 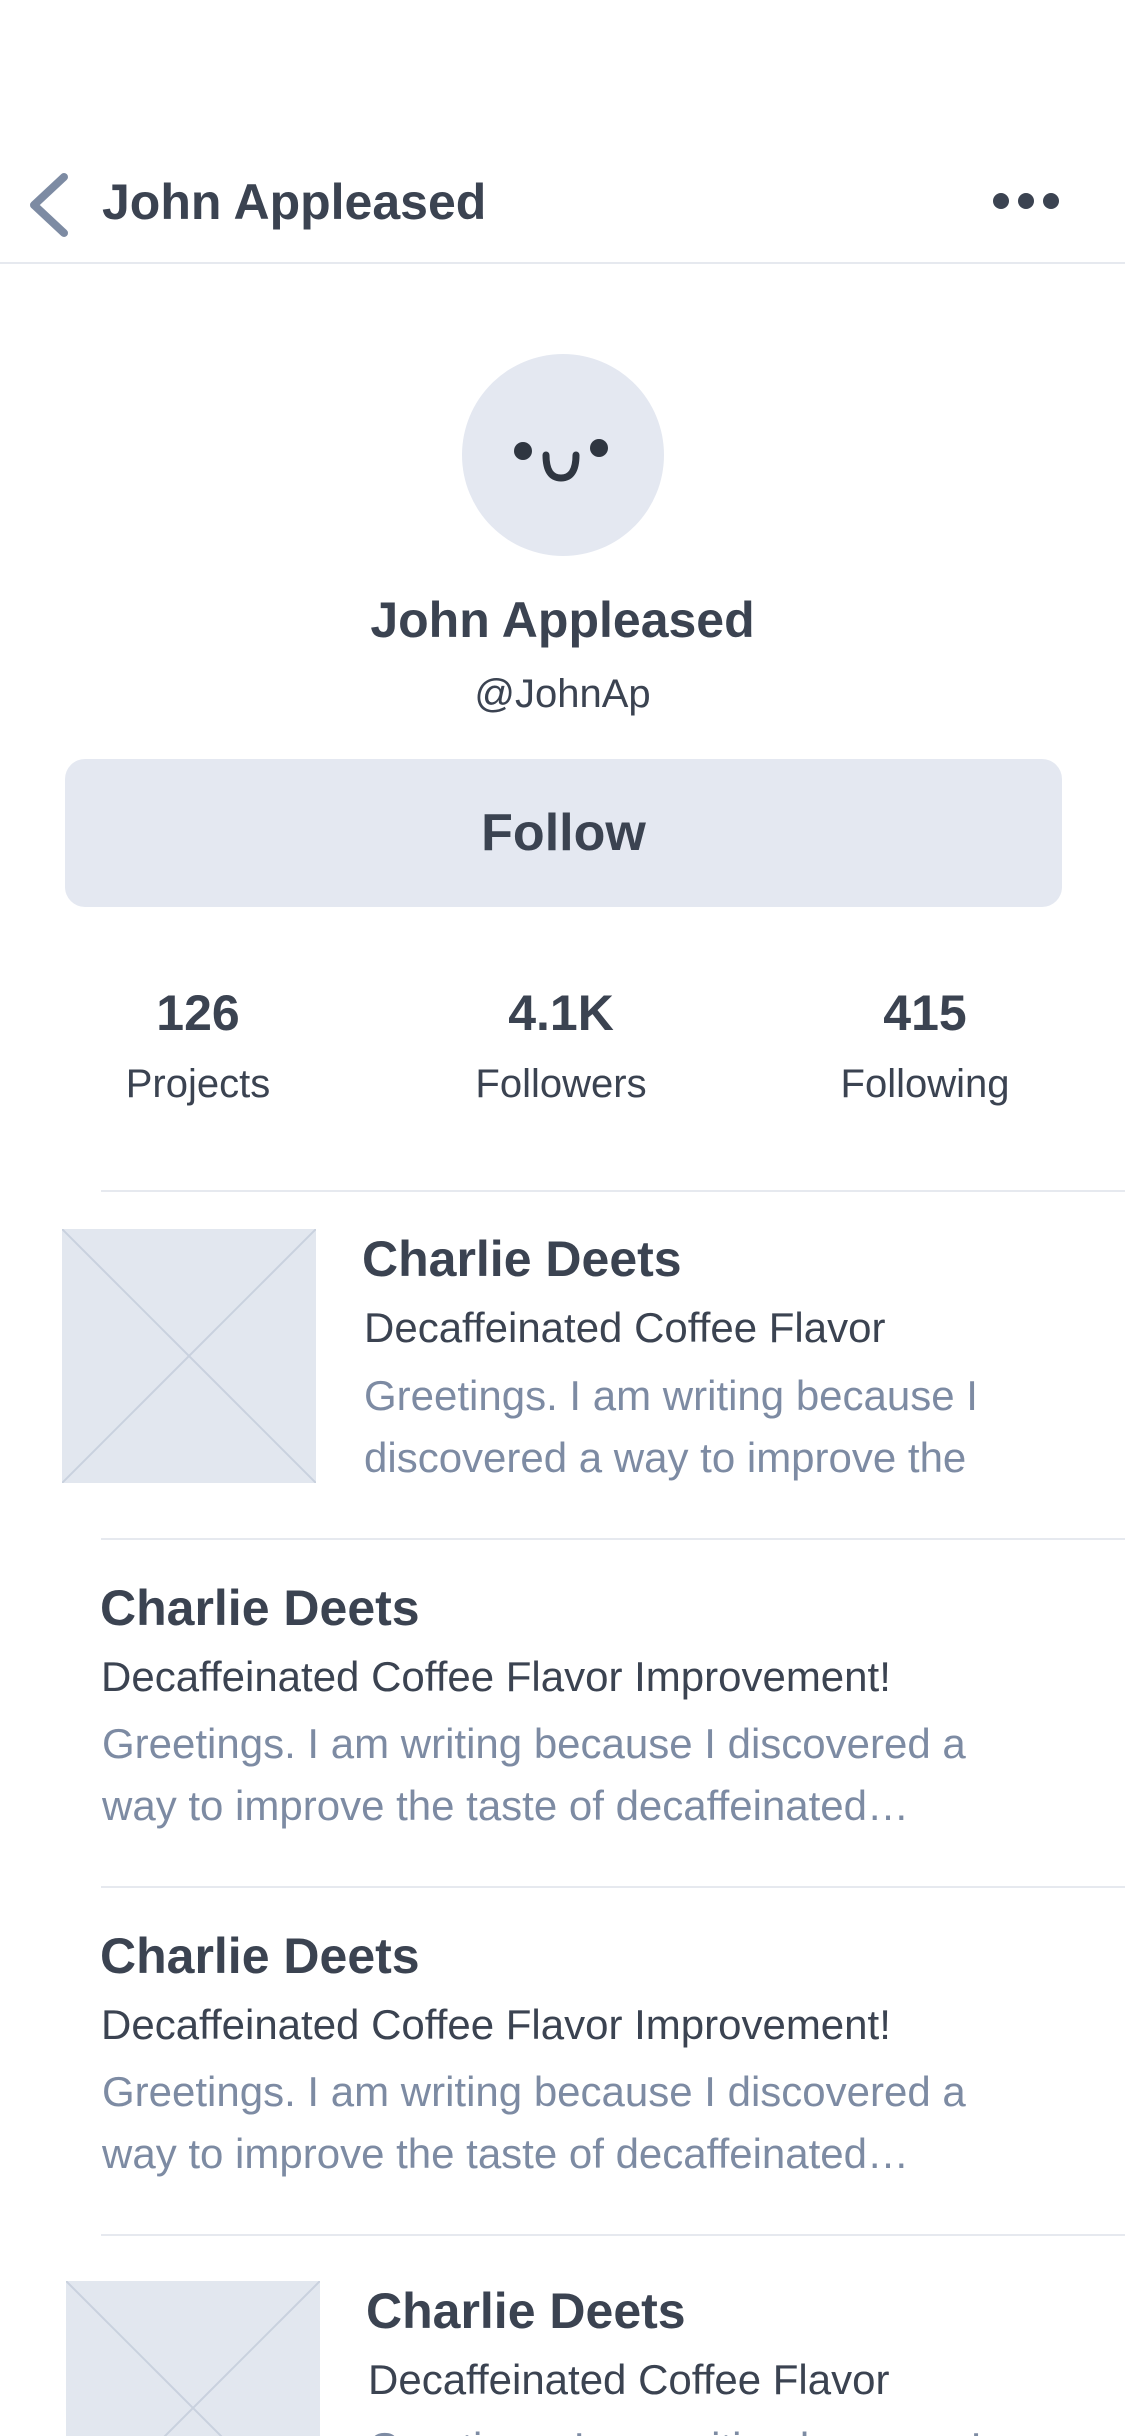 I want to click on item-preview: Greetings. I am writing because I, so click(x=738, y=2426).